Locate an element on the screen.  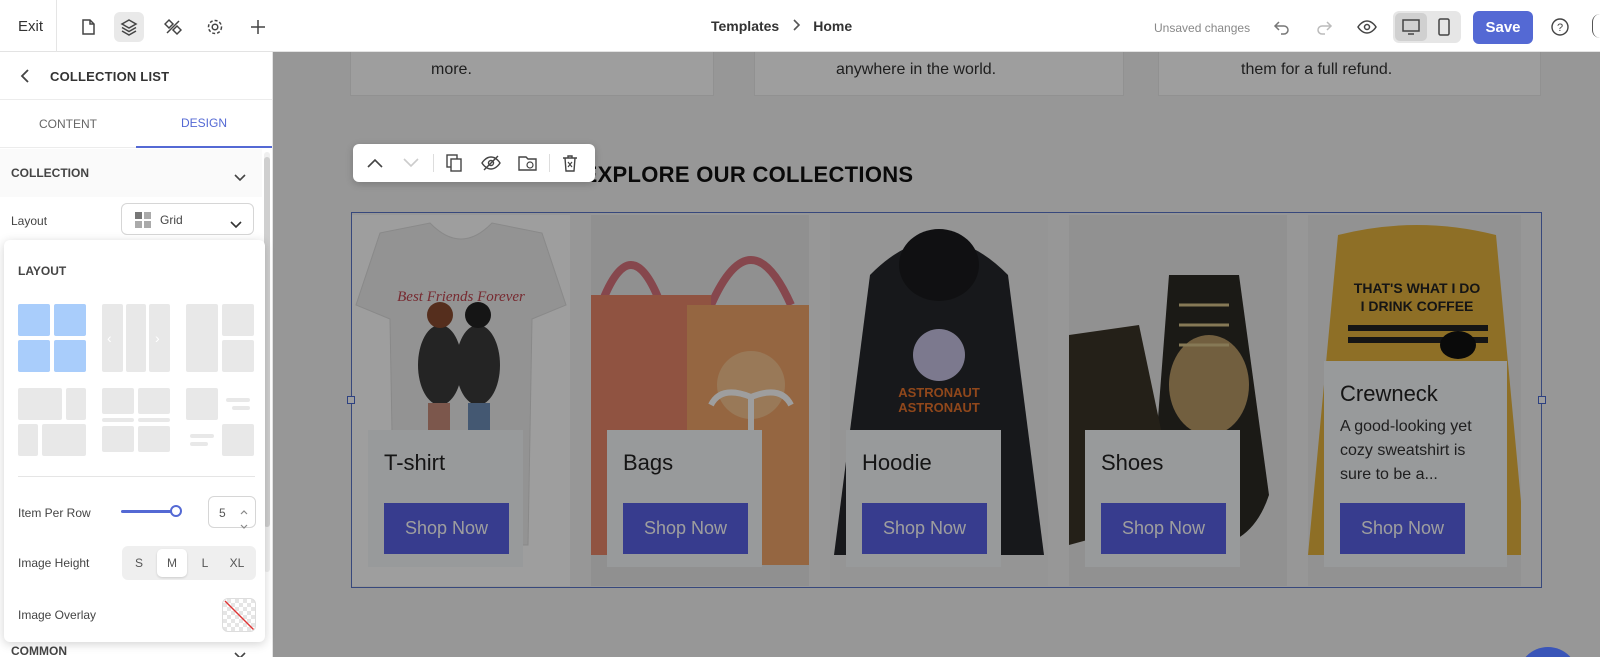
collection-section-header: COLLECTION is located at coordinates (131, 173).